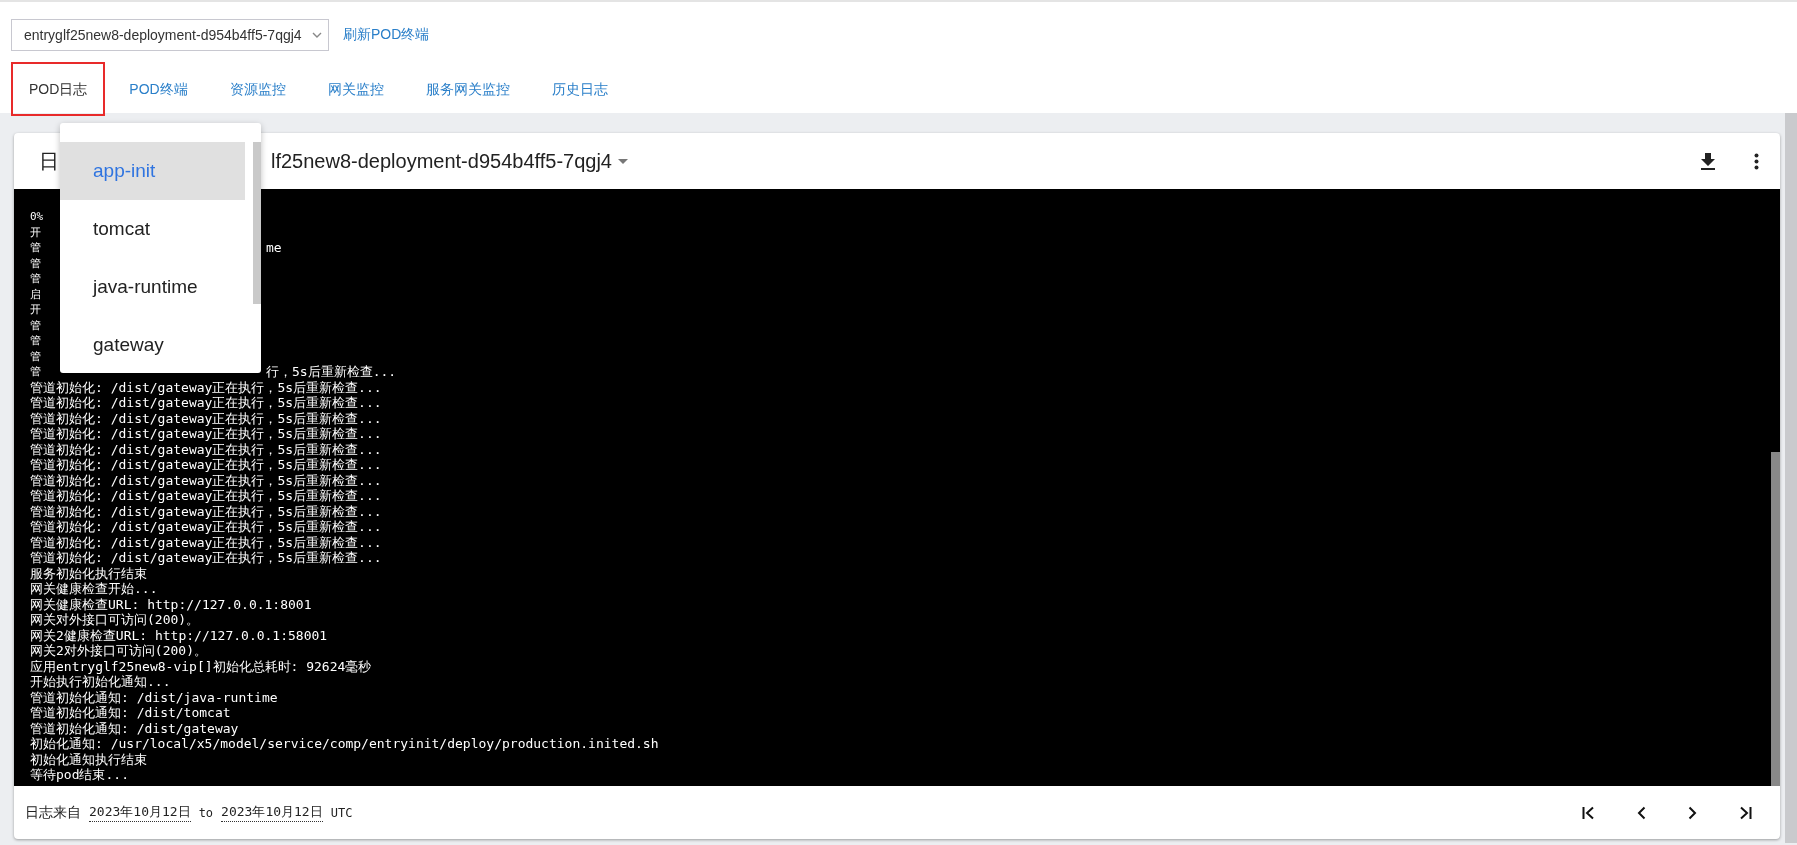 The width and height of the screenshot is (1797, 845). What do you see at coordinates (345, 744) in the screenshot?
I see `log-line: 初始化通知: /usr/local/x5/model/service/comp/entryinit/deploy/production.inited.sh` at bounding box center [345, 744].